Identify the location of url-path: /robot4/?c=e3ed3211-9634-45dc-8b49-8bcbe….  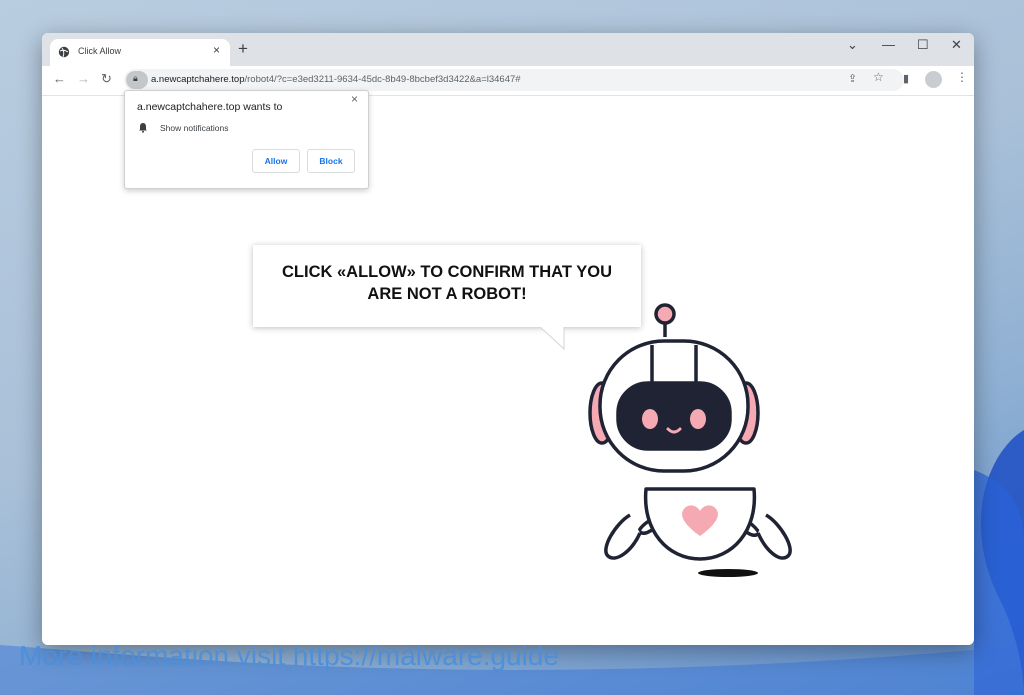
(382, 79).